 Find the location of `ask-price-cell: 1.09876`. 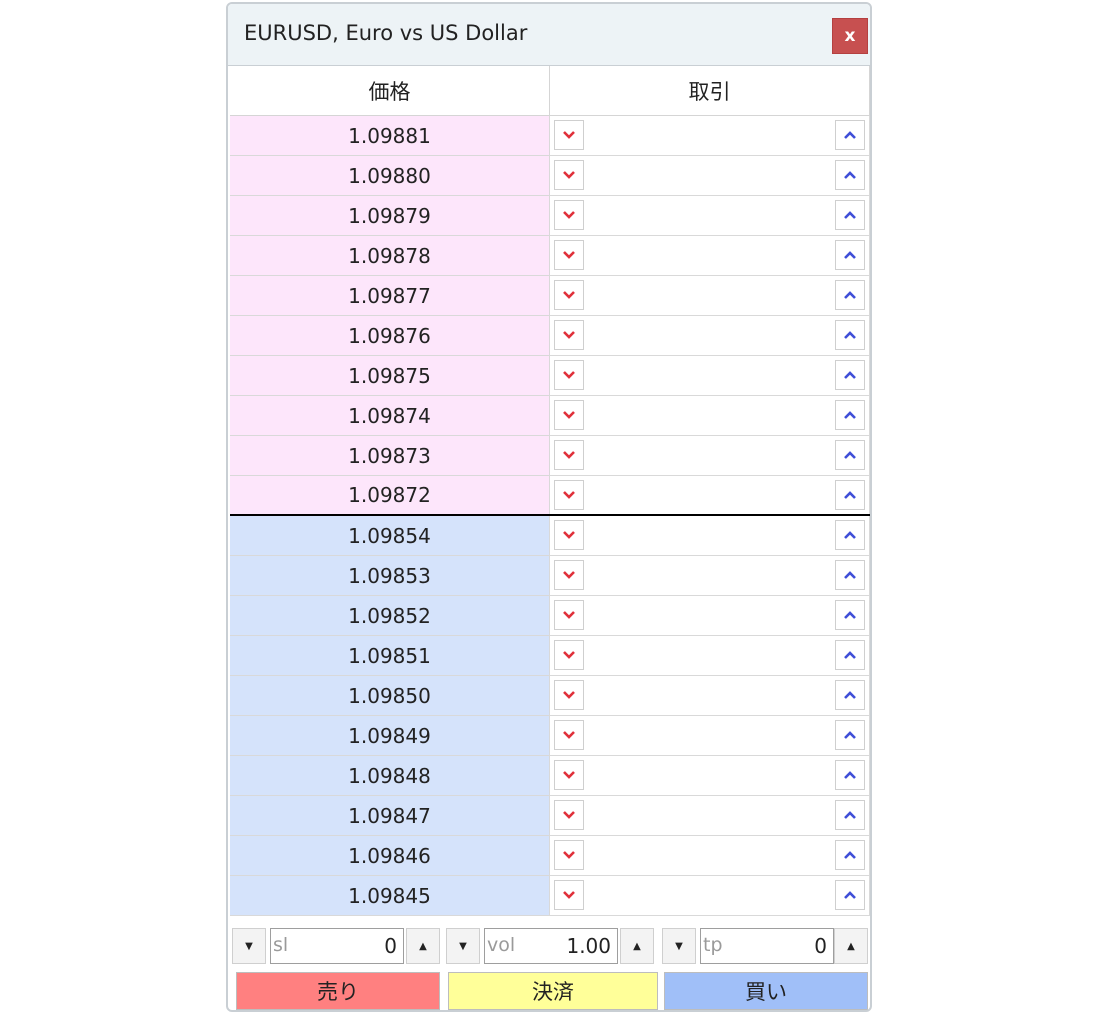

ask-price-cell: 1.09876 is located at coordinates (390, 335).